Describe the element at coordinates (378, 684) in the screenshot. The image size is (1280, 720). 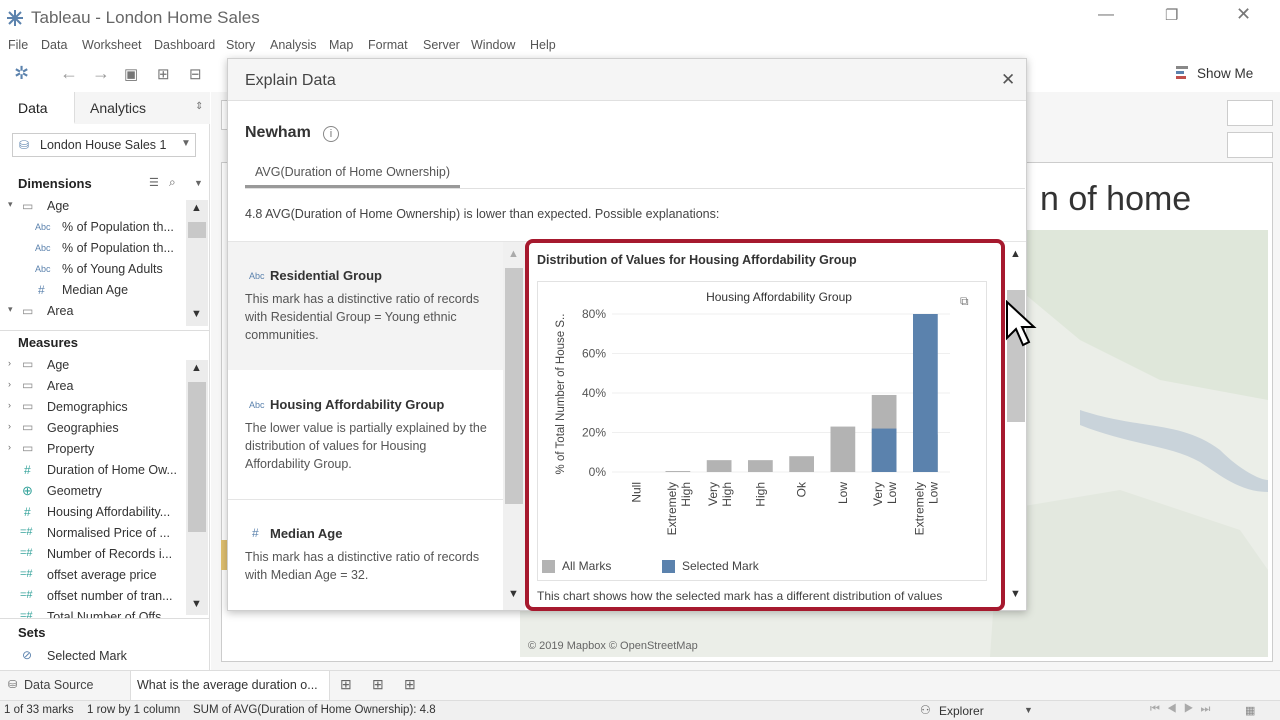
I see `new-dashboard-icon: ⊞` at that location.